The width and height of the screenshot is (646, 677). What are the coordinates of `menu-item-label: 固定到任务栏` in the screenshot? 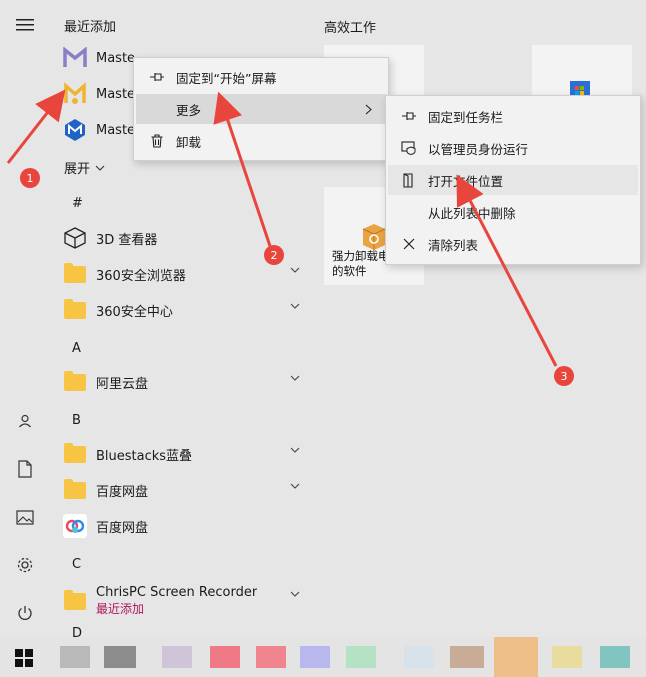 It's located at (466, 117).